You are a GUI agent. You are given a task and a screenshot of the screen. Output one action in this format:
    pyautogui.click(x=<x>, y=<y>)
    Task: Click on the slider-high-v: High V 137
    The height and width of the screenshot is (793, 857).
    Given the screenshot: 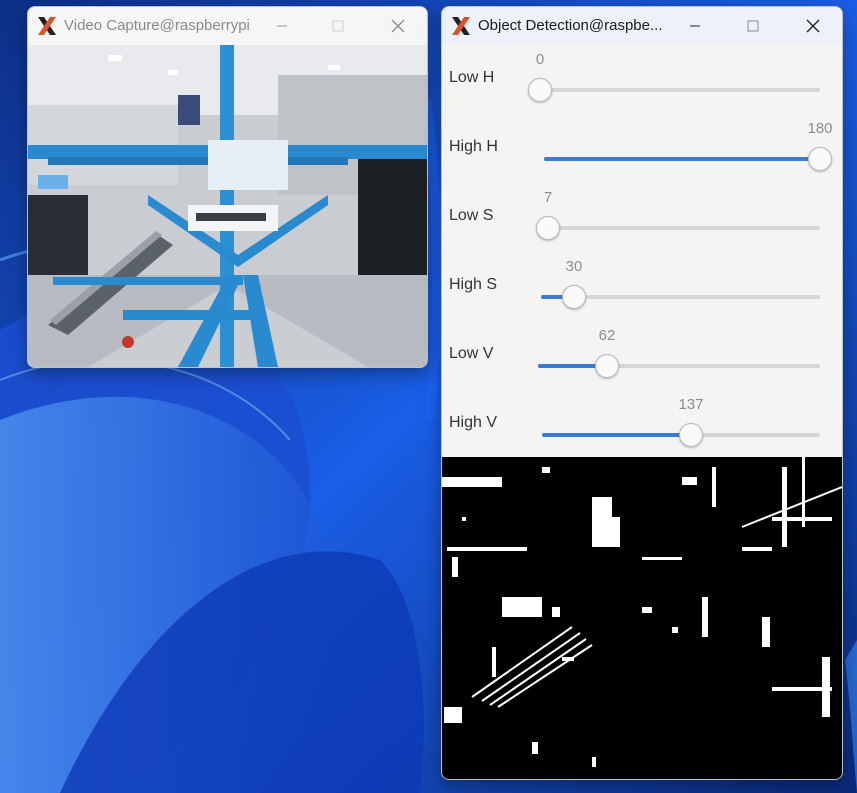 What is the action you would take?
    pyautogui.click(x=642, y=424)
    